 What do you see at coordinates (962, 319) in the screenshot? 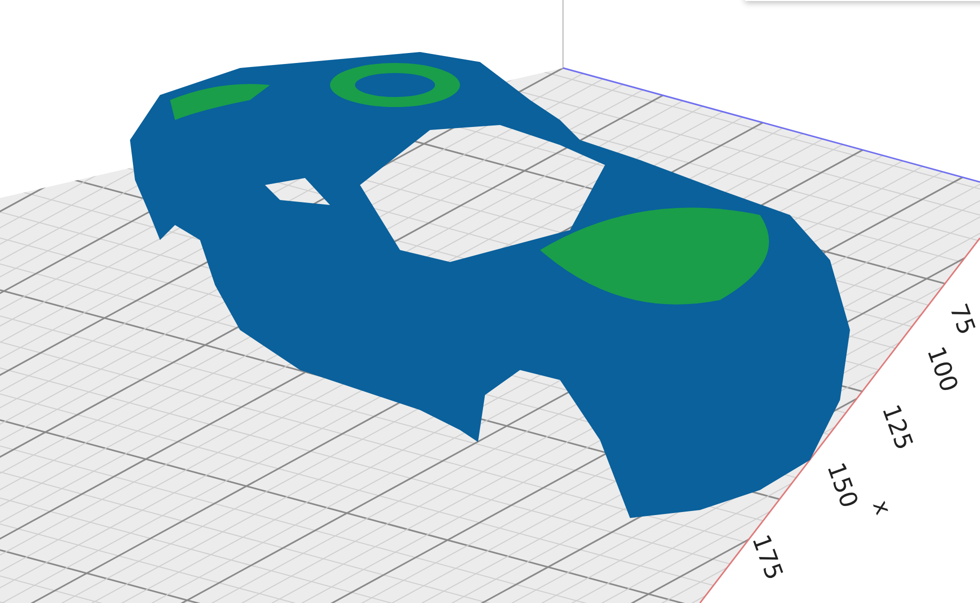
I see `axis-tick-label: 75` at bounding box center [962, 319].